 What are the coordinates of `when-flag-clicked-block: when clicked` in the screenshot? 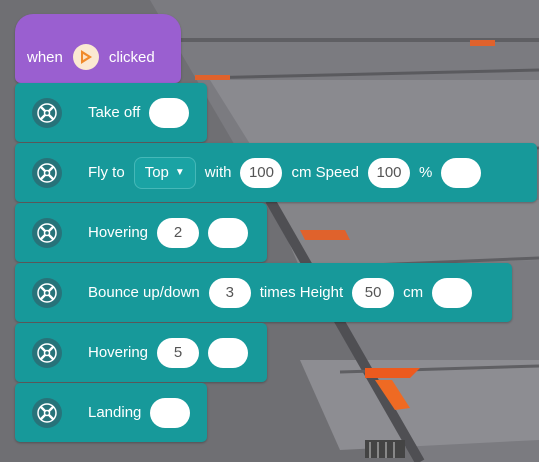 It's located at (98, 48).